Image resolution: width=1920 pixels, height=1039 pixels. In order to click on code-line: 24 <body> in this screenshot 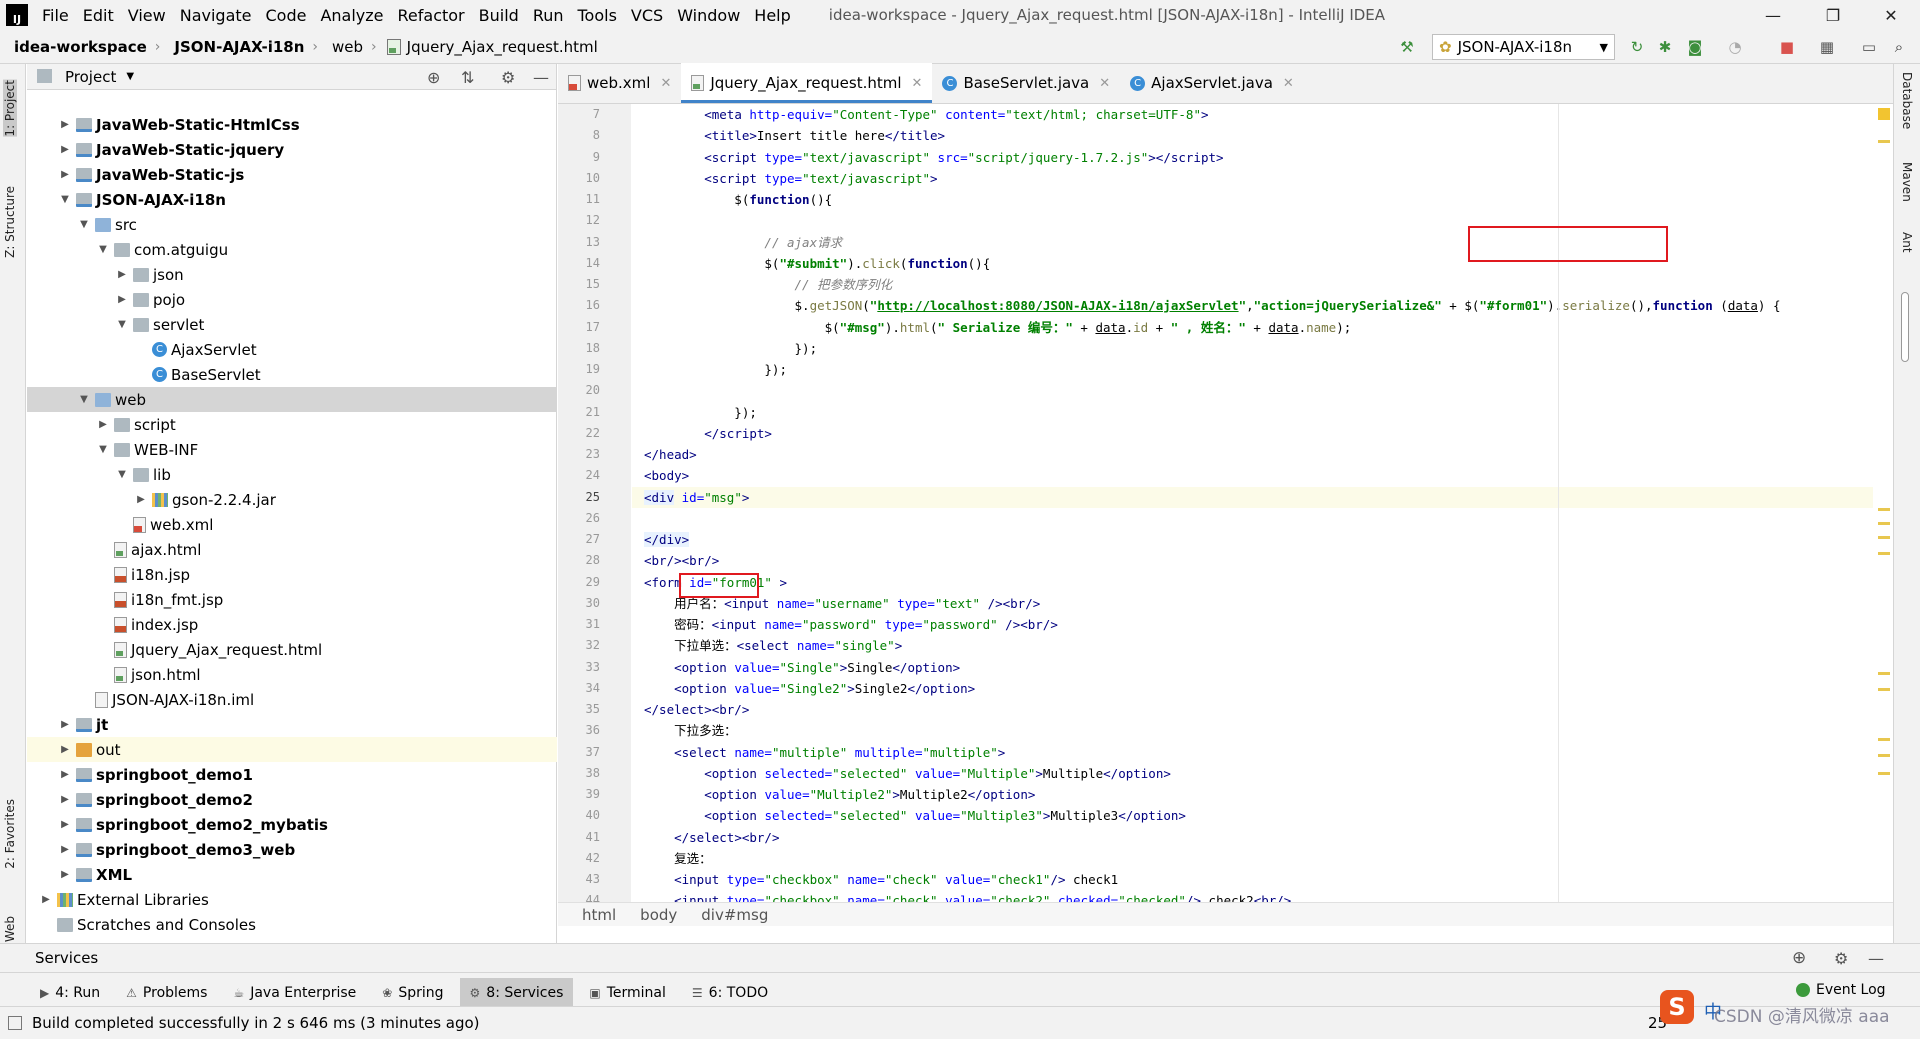, I will do `click(1229, 475)`.